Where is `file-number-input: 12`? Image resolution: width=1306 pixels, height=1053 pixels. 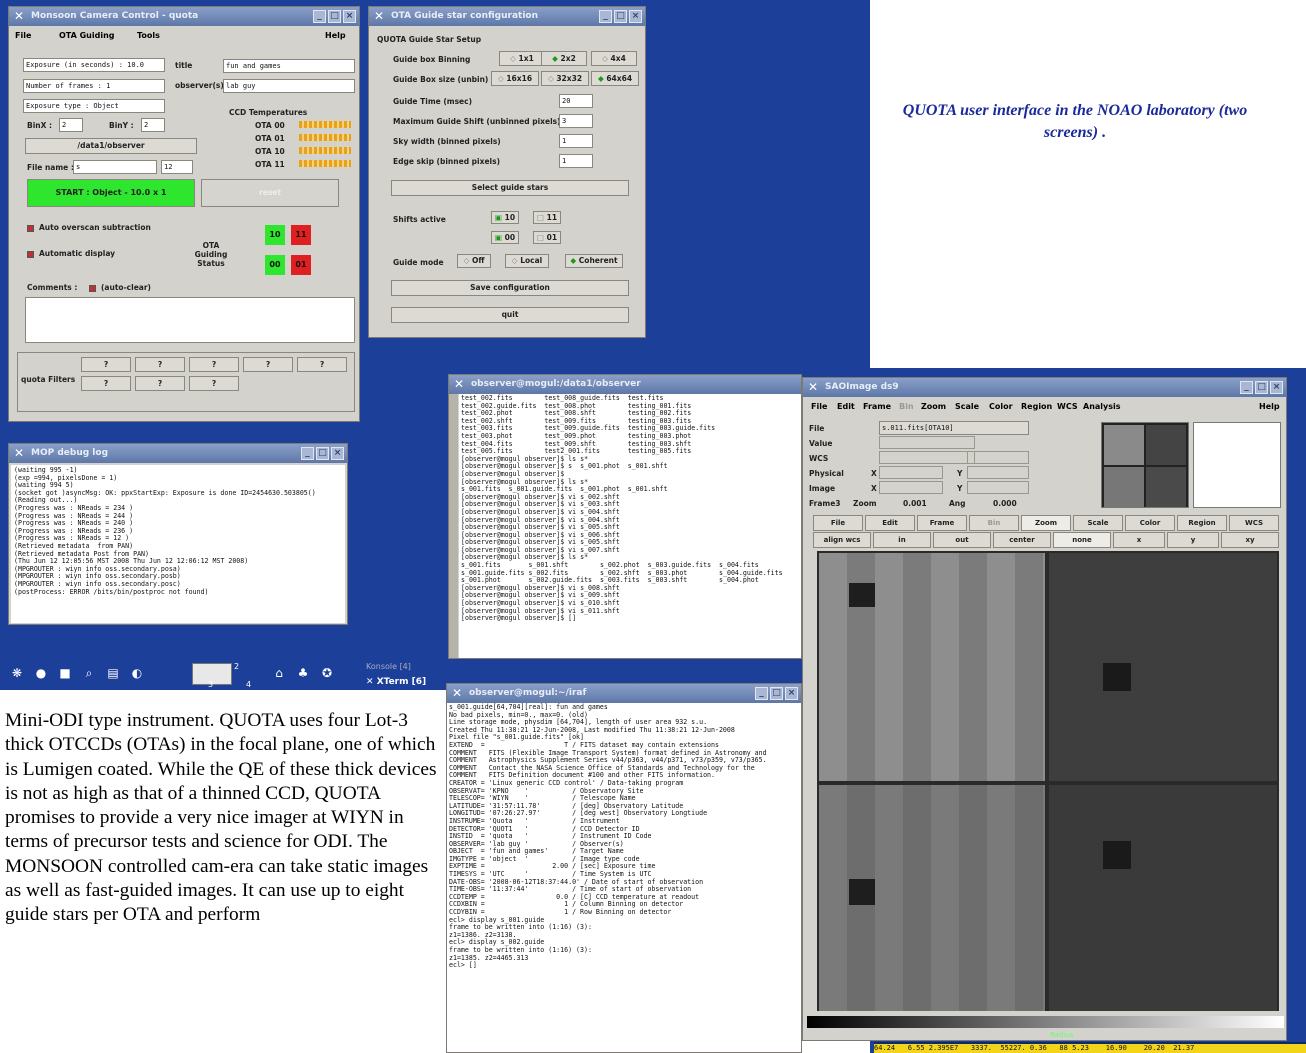 file-number-input: 12 is located at coordinates (177, 167).